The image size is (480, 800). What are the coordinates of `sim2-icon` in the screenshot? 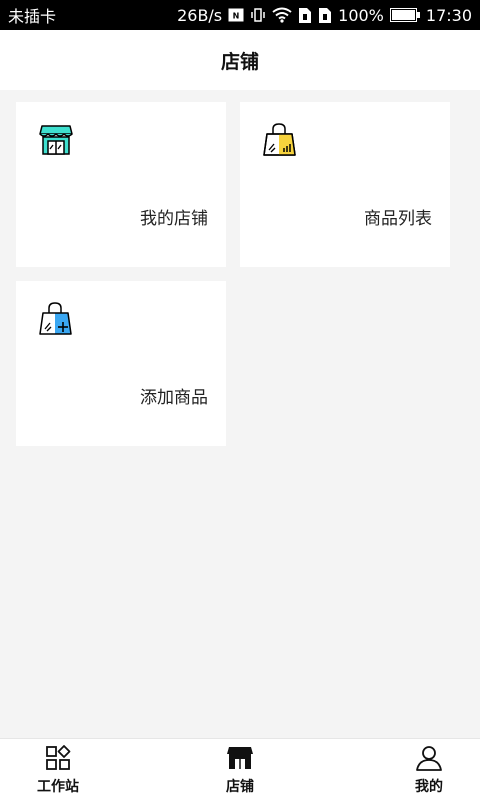 It's located at (325, 15).